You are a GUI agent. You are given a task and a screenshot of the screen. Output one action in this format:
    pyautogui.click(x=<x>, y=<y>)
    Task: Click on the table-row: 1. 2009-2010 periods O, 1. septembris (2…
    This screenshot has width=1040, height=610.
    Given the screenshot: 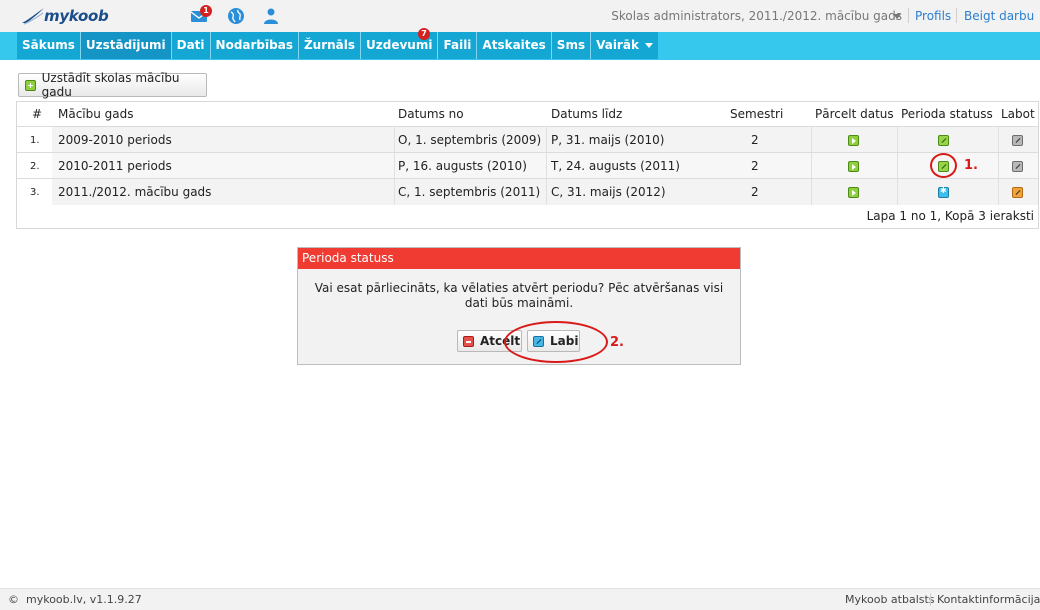 What is the action you would take?
    pyautogui.click(x=527, y=139)
    